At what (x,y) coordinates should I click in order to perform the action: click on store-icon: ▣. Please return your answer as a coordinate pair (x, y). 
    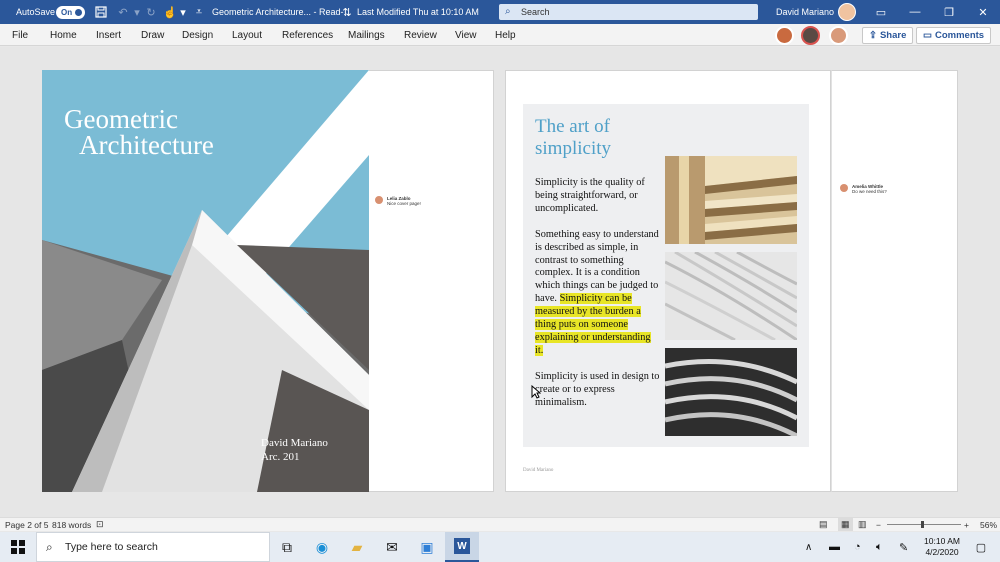
    Looking at the image, I should click on (427, 547).